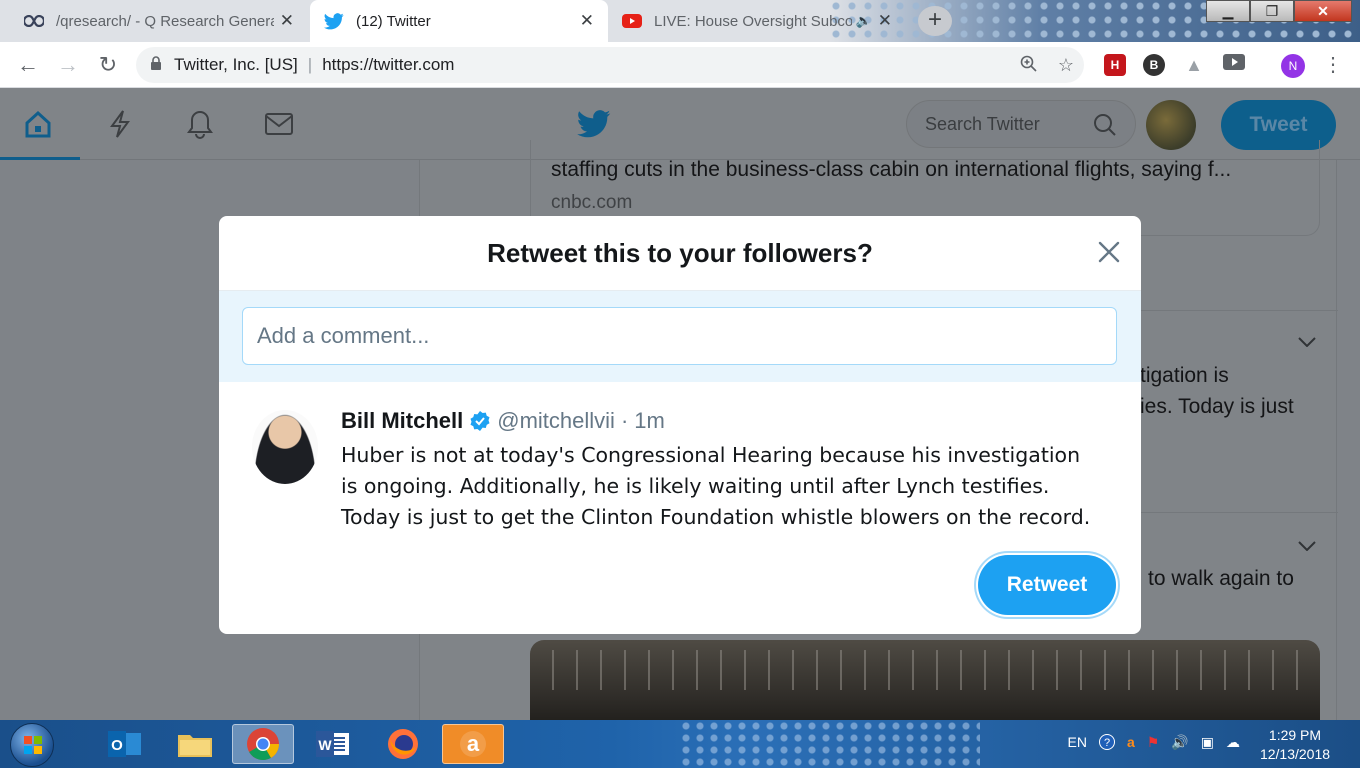 Image resolution: width=1360 pixels, height=768 pixels. Describe the element at coordinates (117, 745) in the screenshot. I see `svg-text: O` at that location.